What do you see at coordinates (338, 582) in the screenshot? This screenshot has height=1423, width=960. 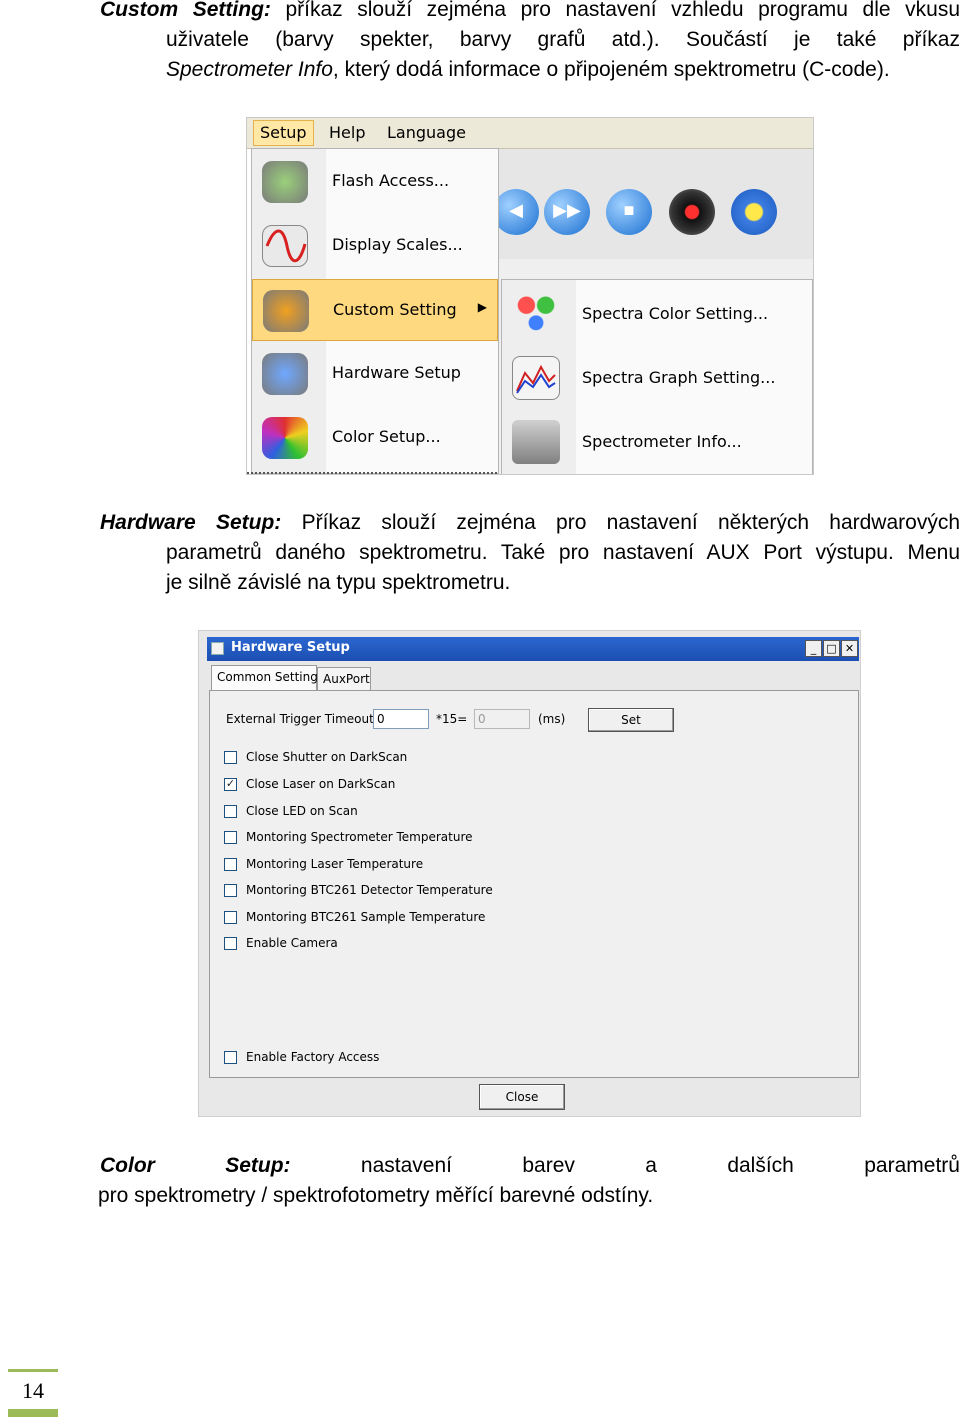 I see `paragraph-text: je silně závislé na typu spektrometru.` at bounding box center [338, 582].